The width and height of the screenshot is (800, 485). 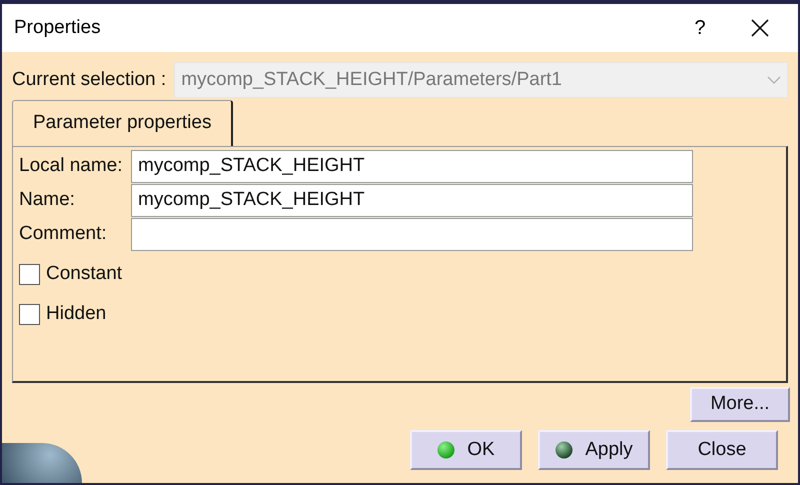 What do you see at coordinates (774, 80) in the screenshot?
I see `chevron-down-icon` at bounding box center [774, 80].